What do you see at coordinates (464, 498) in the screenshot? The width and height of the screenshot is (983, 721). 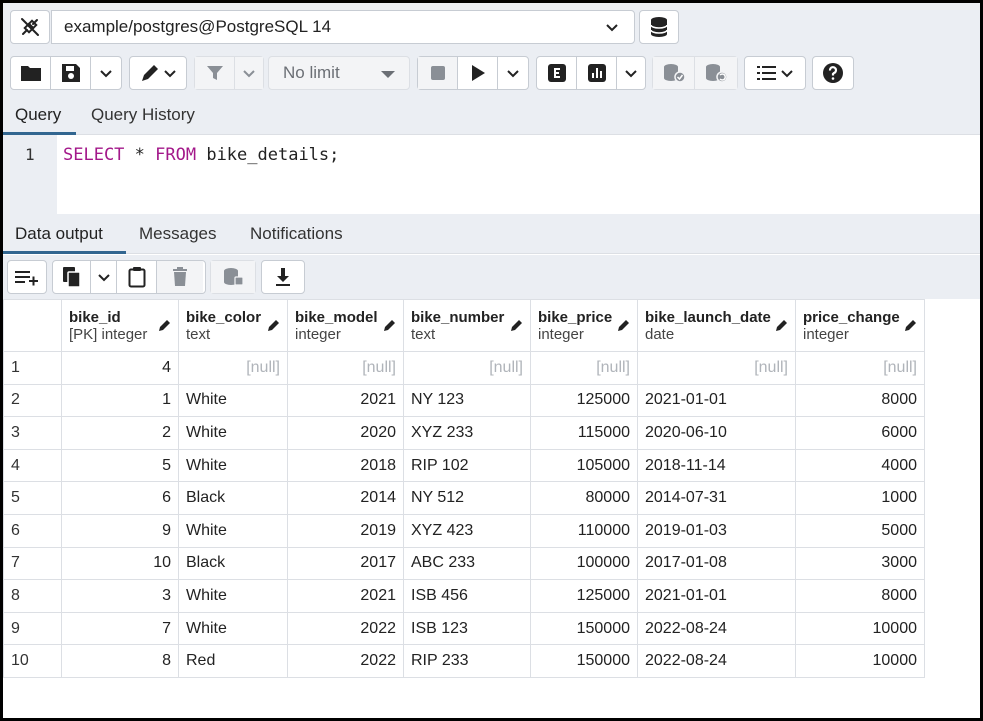 I see `table-row: 5 6 Black 2014 NY 512 80000 2014-07-31 1000` at bounding box center [464, 498].